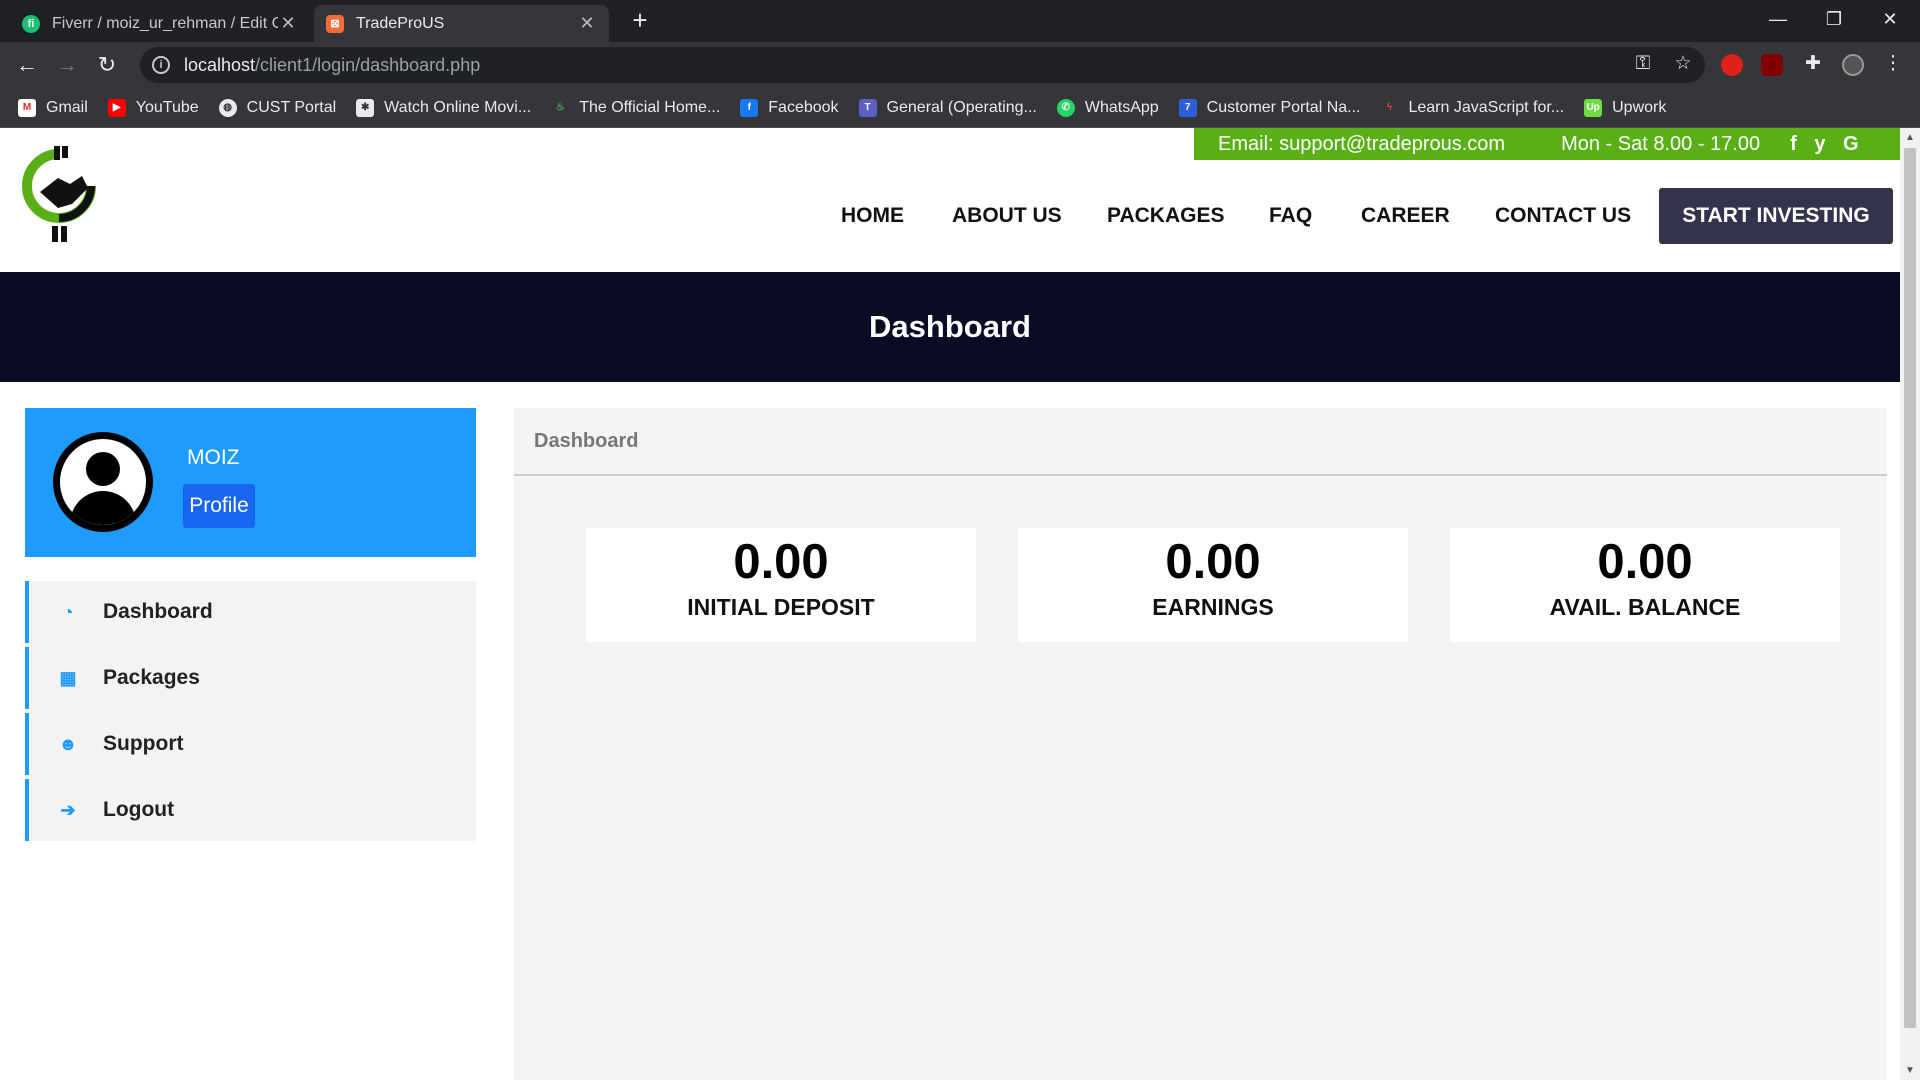 The height and width of the screenshot is (1080, 1920). What do you see at coordinates (139, 809) in the screenshot?
I see `sidebar-item-label: Logout` at bounding box center [139, 809].